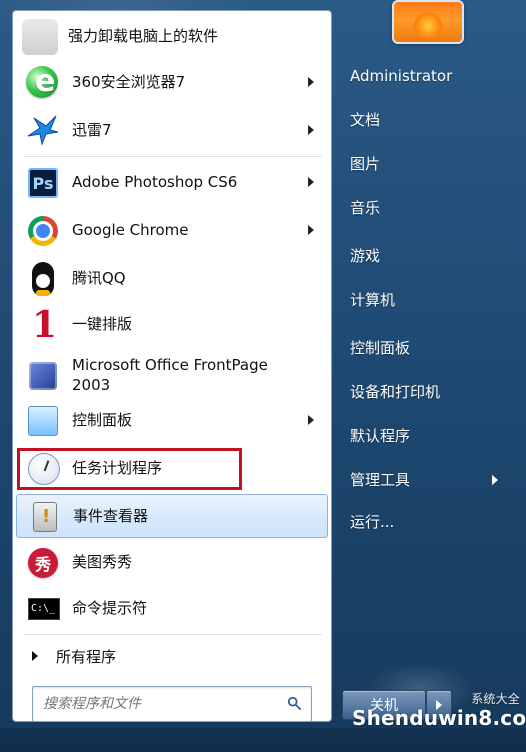 This screenshot has width=526, height=752. I want to click on qq-penguin-icon, so click(42, 278).